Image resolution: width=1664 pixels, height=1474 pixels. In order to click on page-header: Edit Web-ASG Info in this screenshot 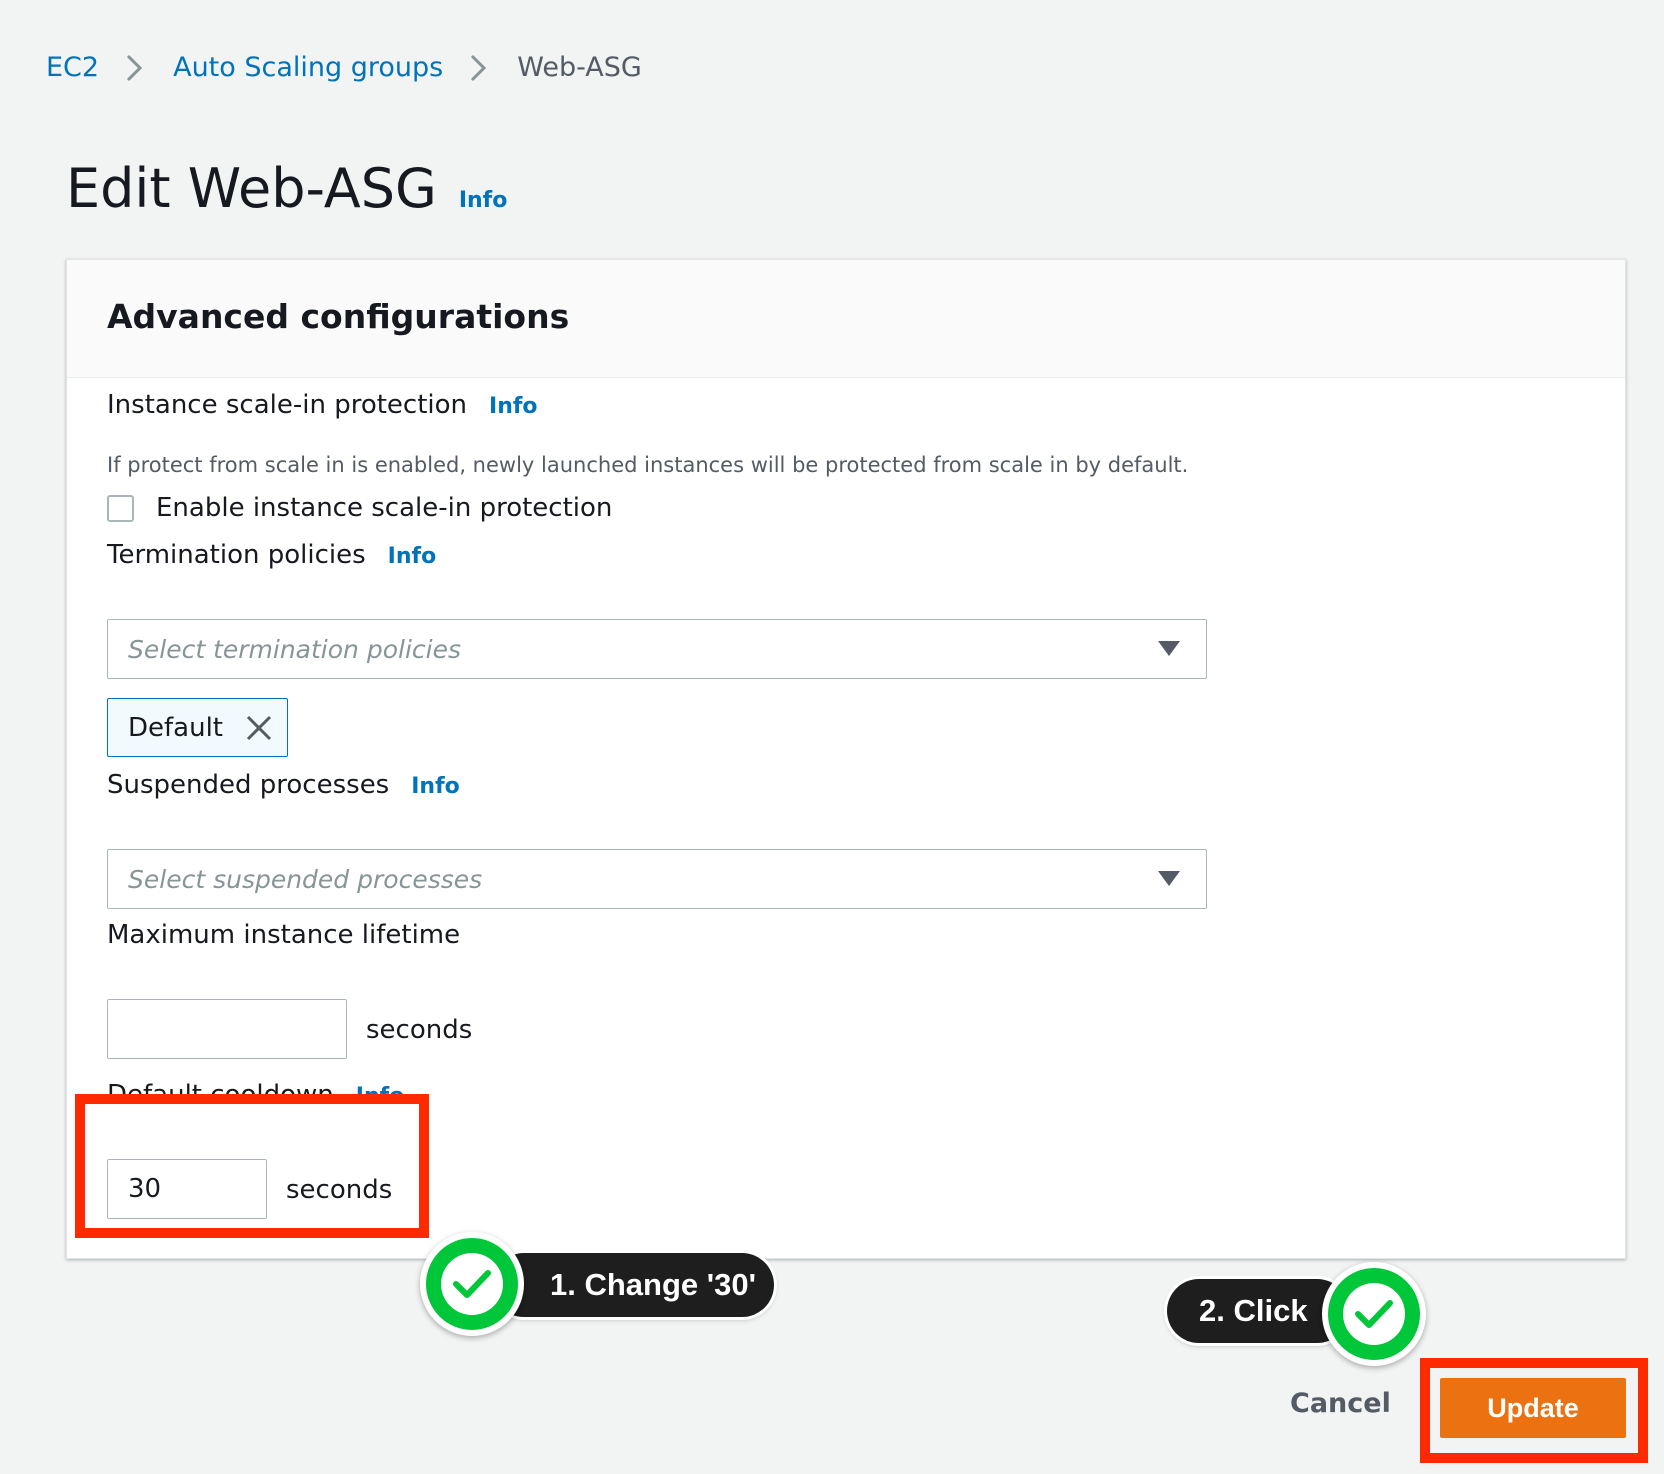, I will do `click(286, 189)`.